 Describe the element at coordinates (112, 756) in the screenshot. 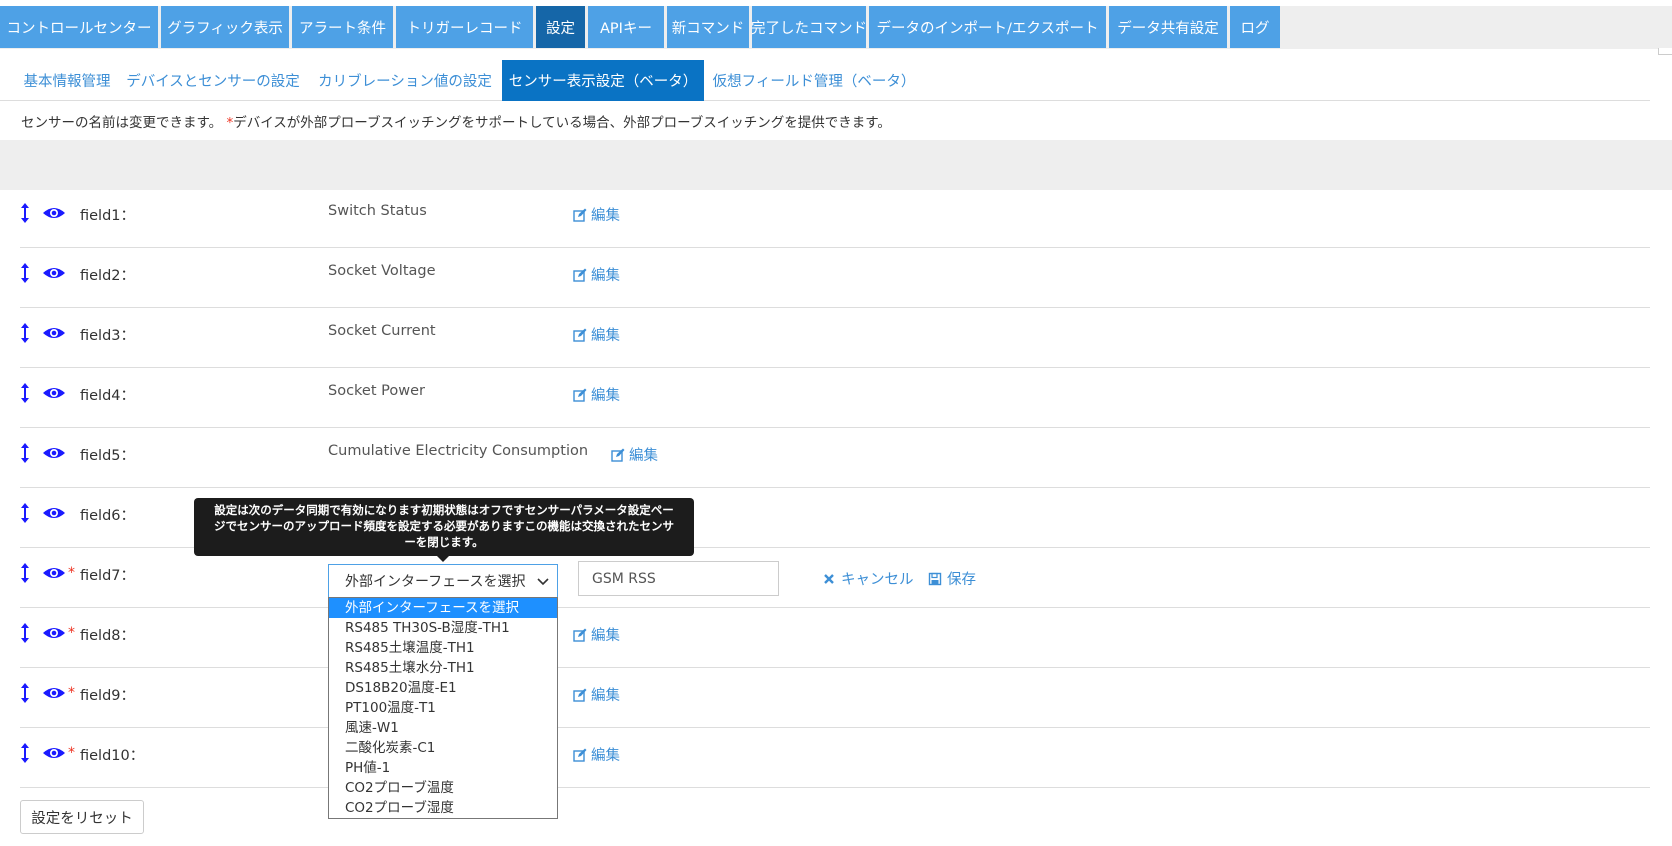

I see `field-name: field10：` at that location.